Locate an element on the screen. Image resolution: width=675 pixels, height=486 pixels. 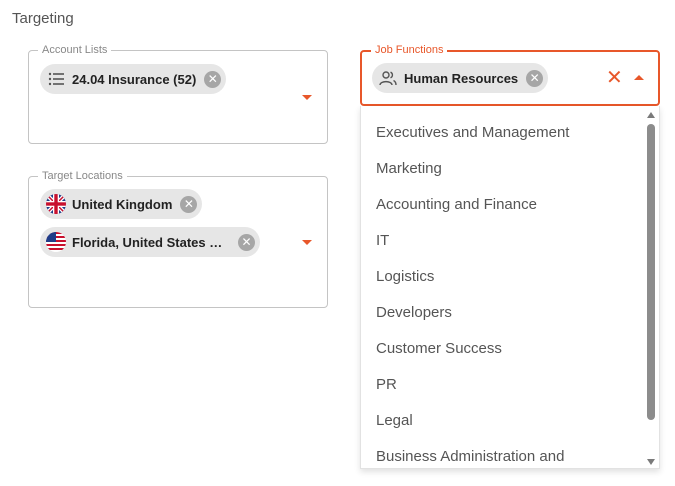
account-lists-field: Account Lists 24.04 Insurance (52) ✕ is located at coordinates (178, 93).